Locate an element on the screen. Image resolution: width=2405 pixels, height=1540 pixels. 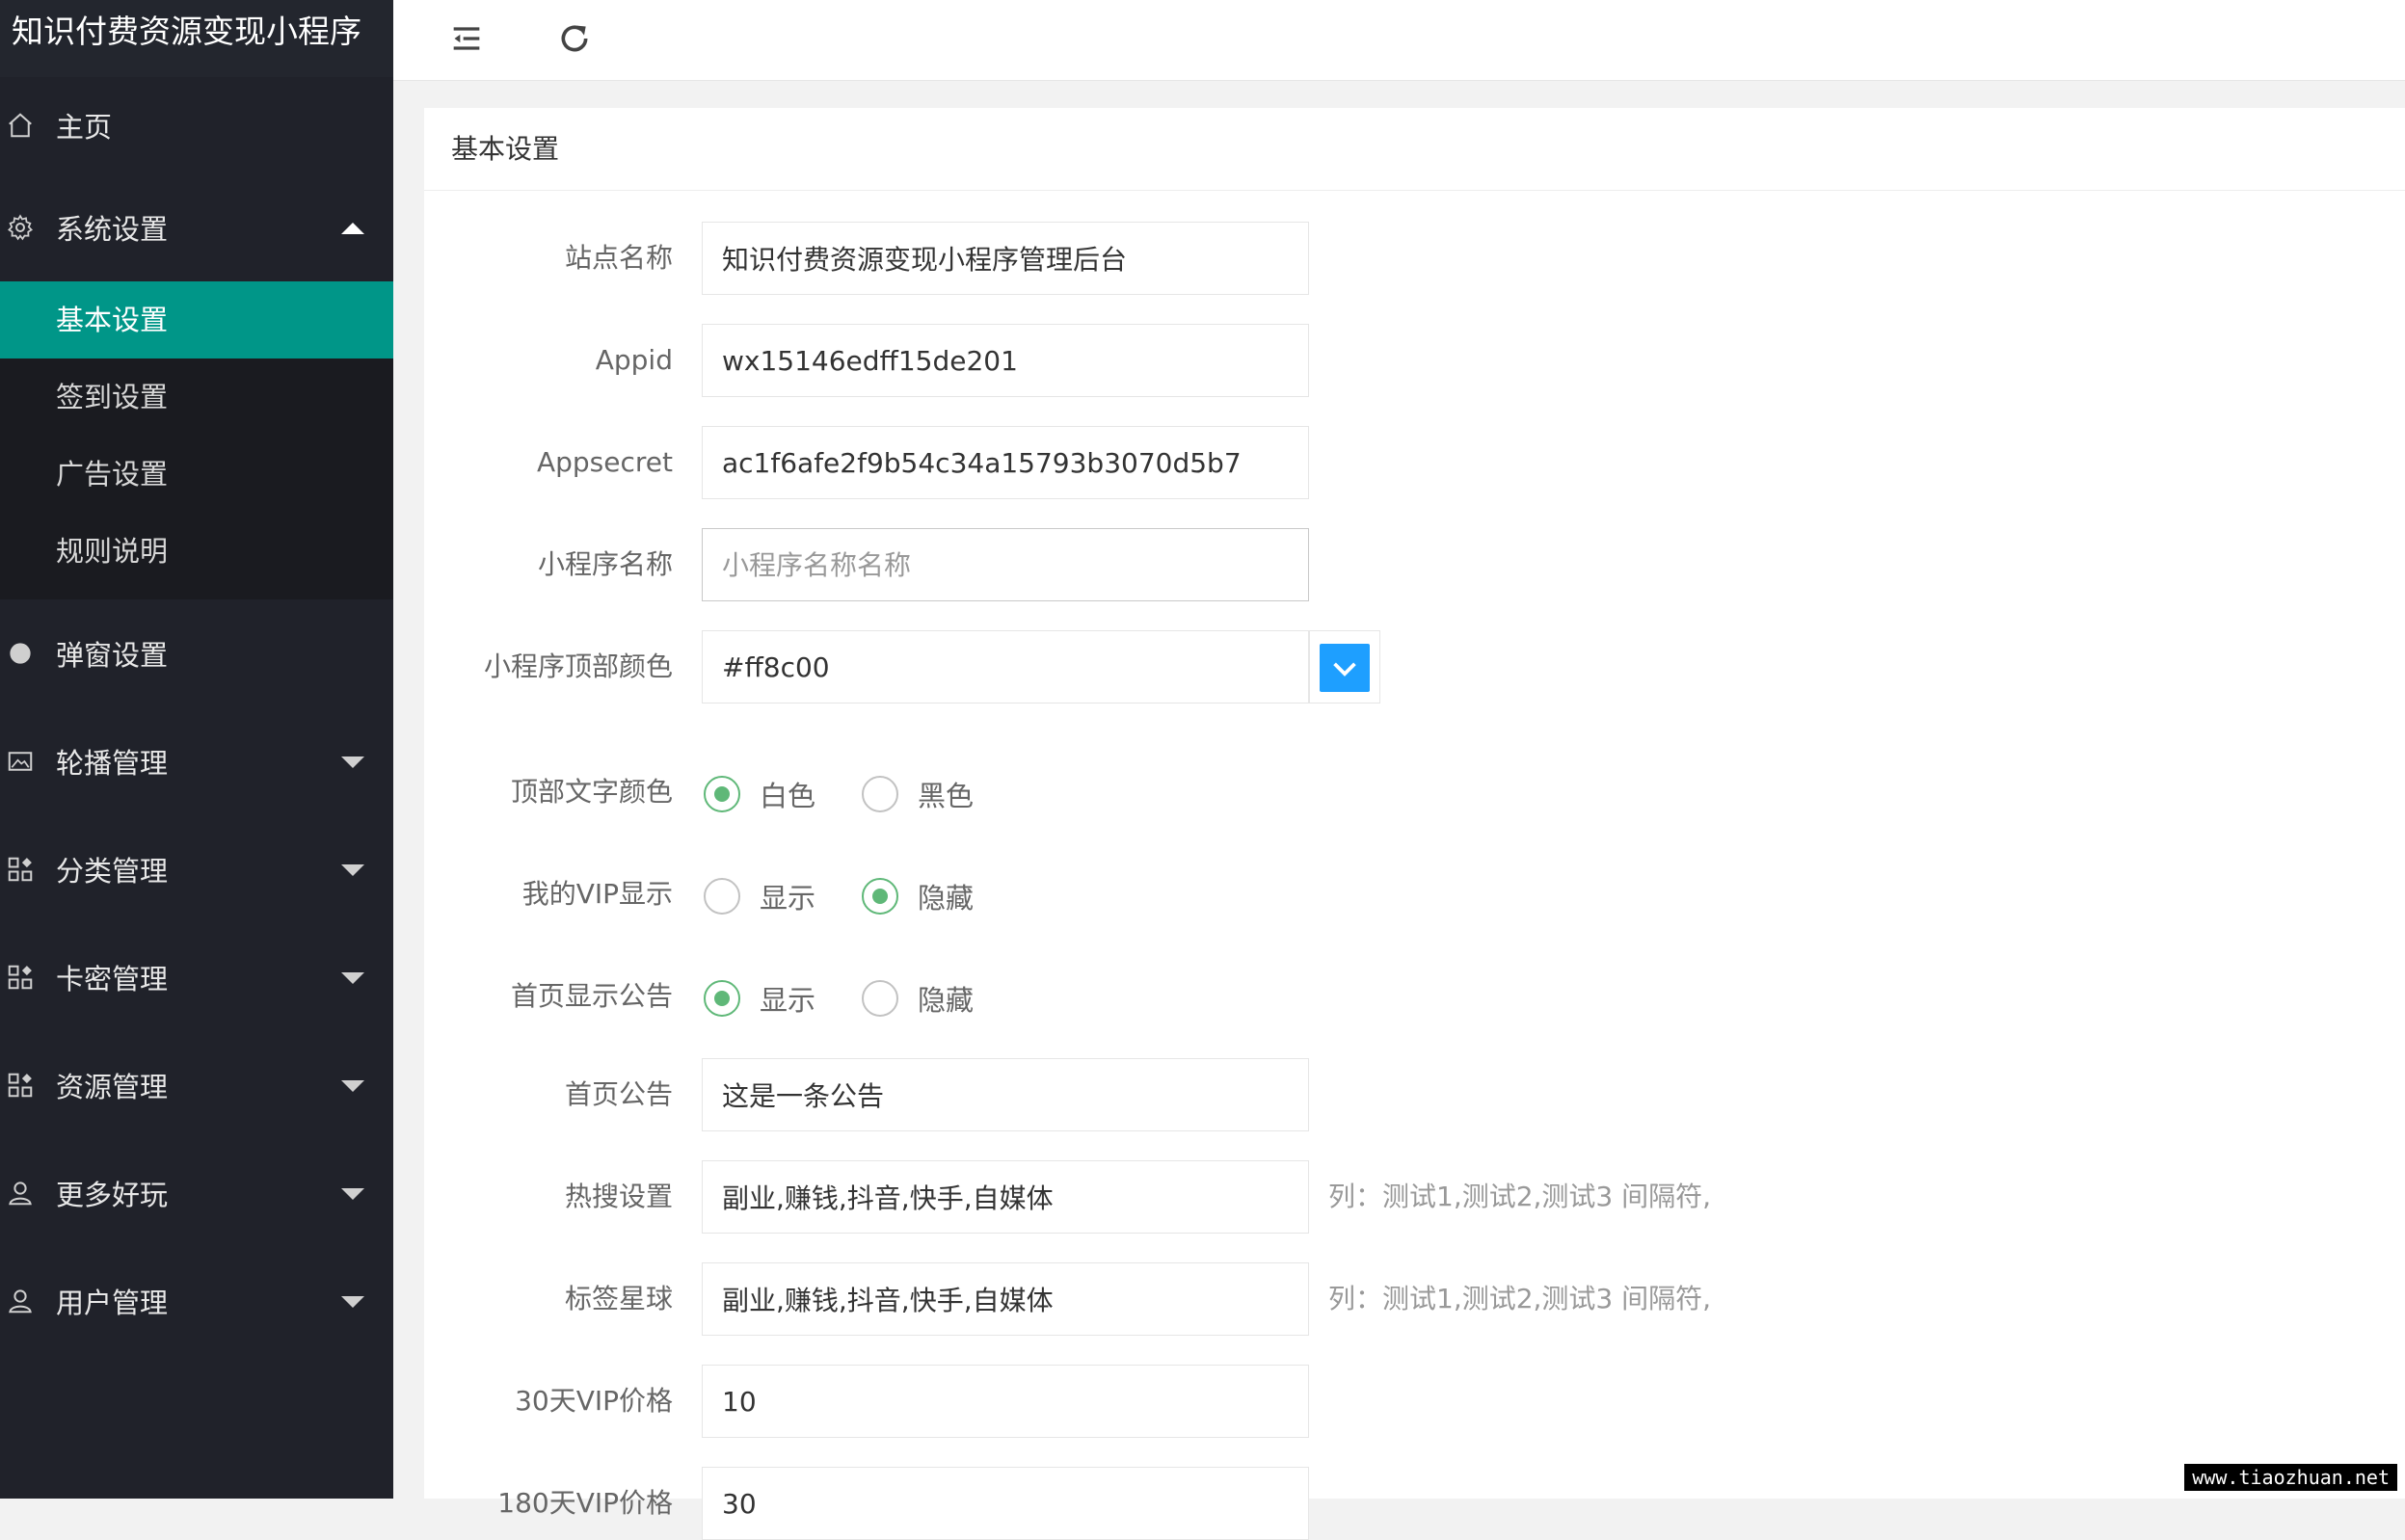
color-swatch is located at coordinates (1345, 668).